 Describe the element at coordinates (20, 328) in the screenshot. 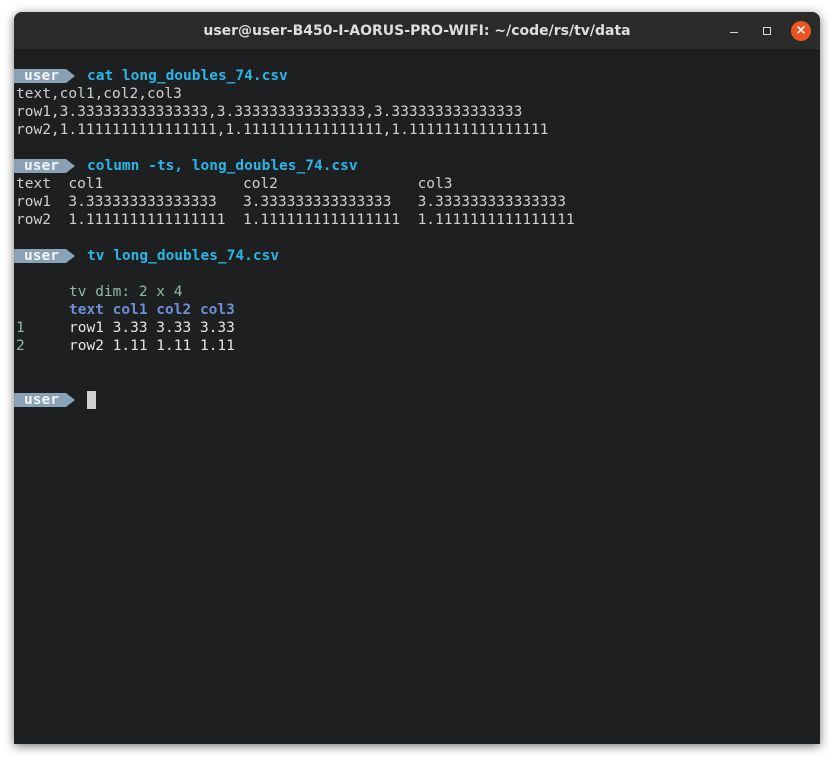

I see `tv-row-index: 1` at that location.